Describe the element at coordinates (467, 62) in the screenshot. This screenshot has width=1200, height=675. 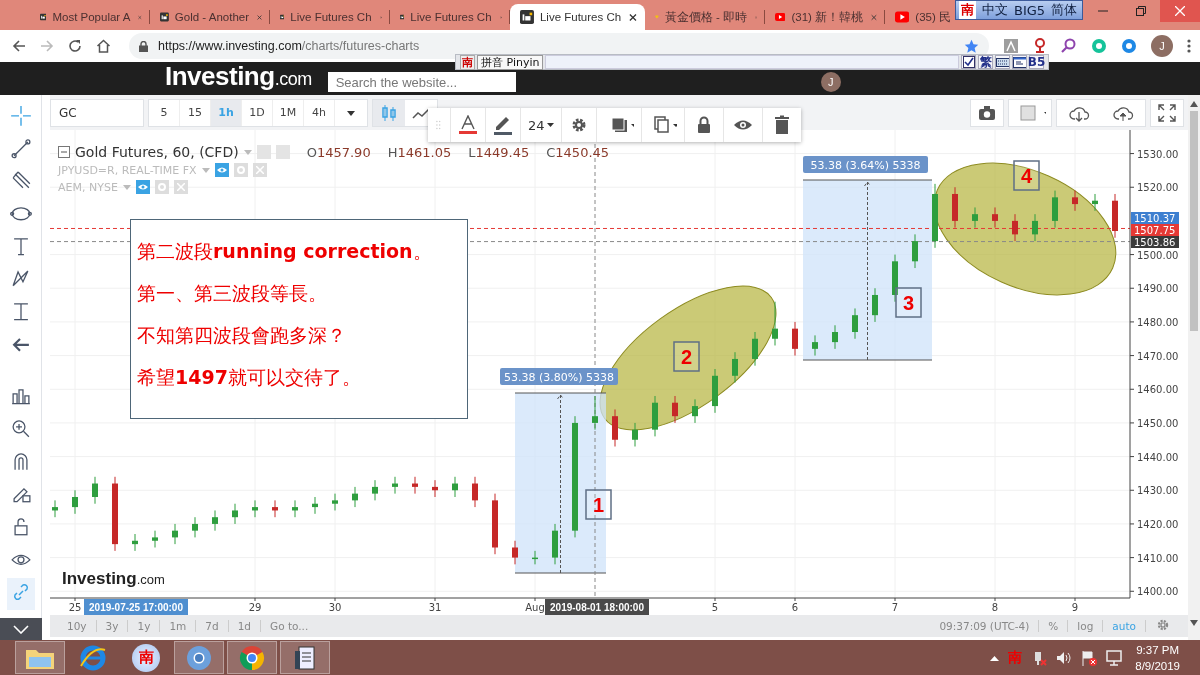
I see `ime-logo: 南` at that location.